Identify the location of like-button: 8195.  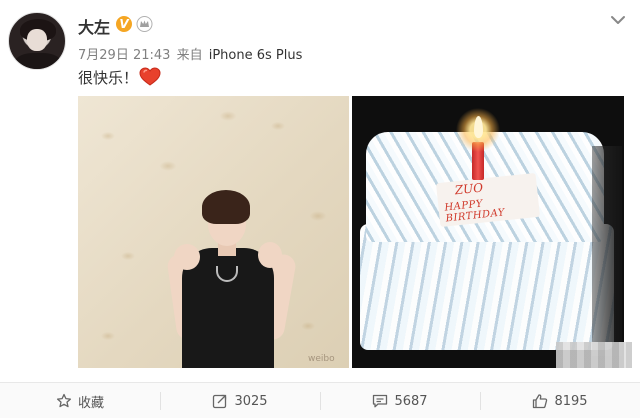
(560, 400).